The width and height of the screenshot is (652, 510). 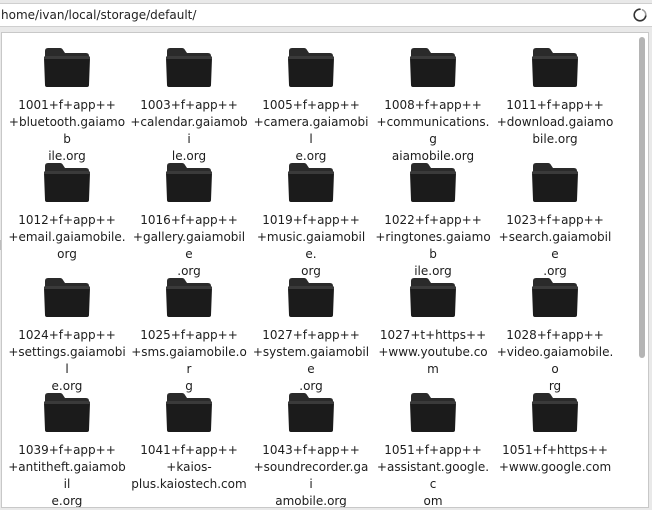 What do you see at coordinates (642, 197) in the screenshot?
I see `scrollbar-thumb` at bounding box center [642, 197].